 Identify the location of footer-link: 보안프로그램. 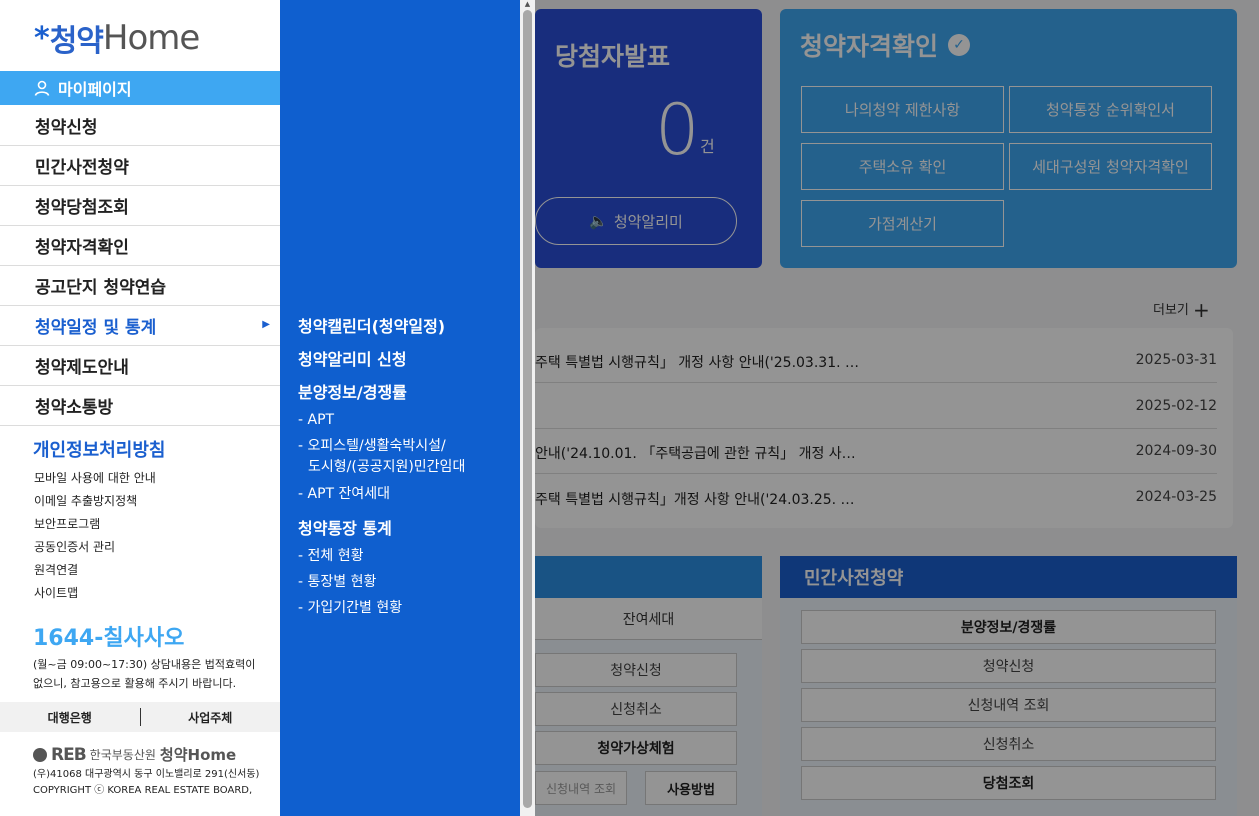
(67, 523).